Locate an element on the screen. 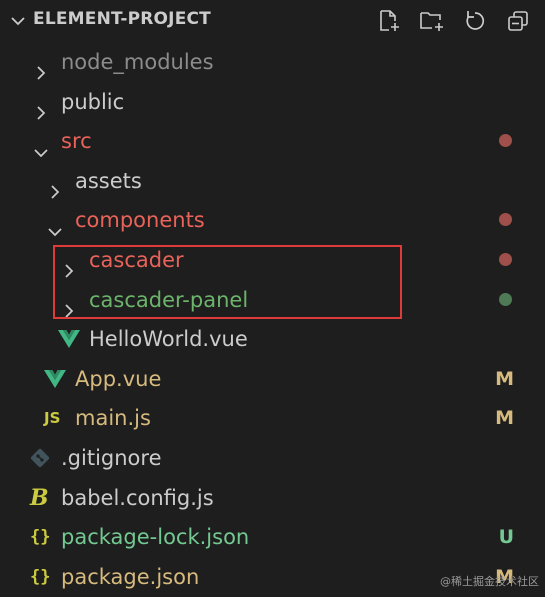 The height and width of the screenshot is (597, 545). tree-item-label: App.vue is located at coordinates (118, 378).